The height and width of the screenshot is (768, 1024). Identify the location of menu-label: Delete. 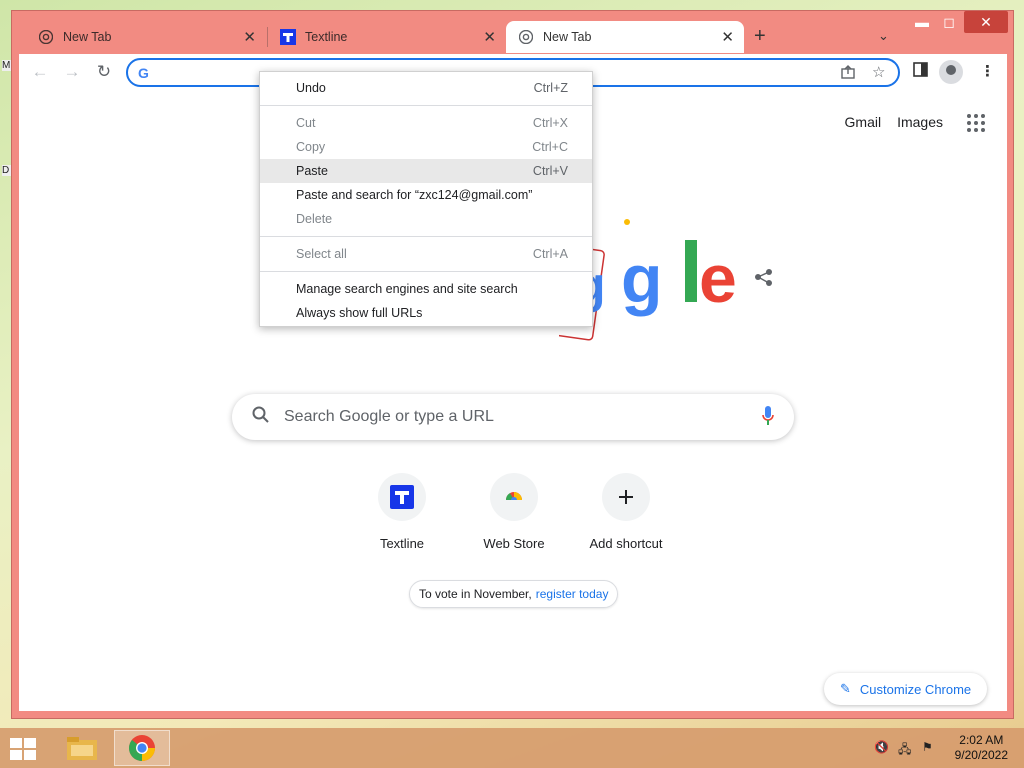
(314, 219).